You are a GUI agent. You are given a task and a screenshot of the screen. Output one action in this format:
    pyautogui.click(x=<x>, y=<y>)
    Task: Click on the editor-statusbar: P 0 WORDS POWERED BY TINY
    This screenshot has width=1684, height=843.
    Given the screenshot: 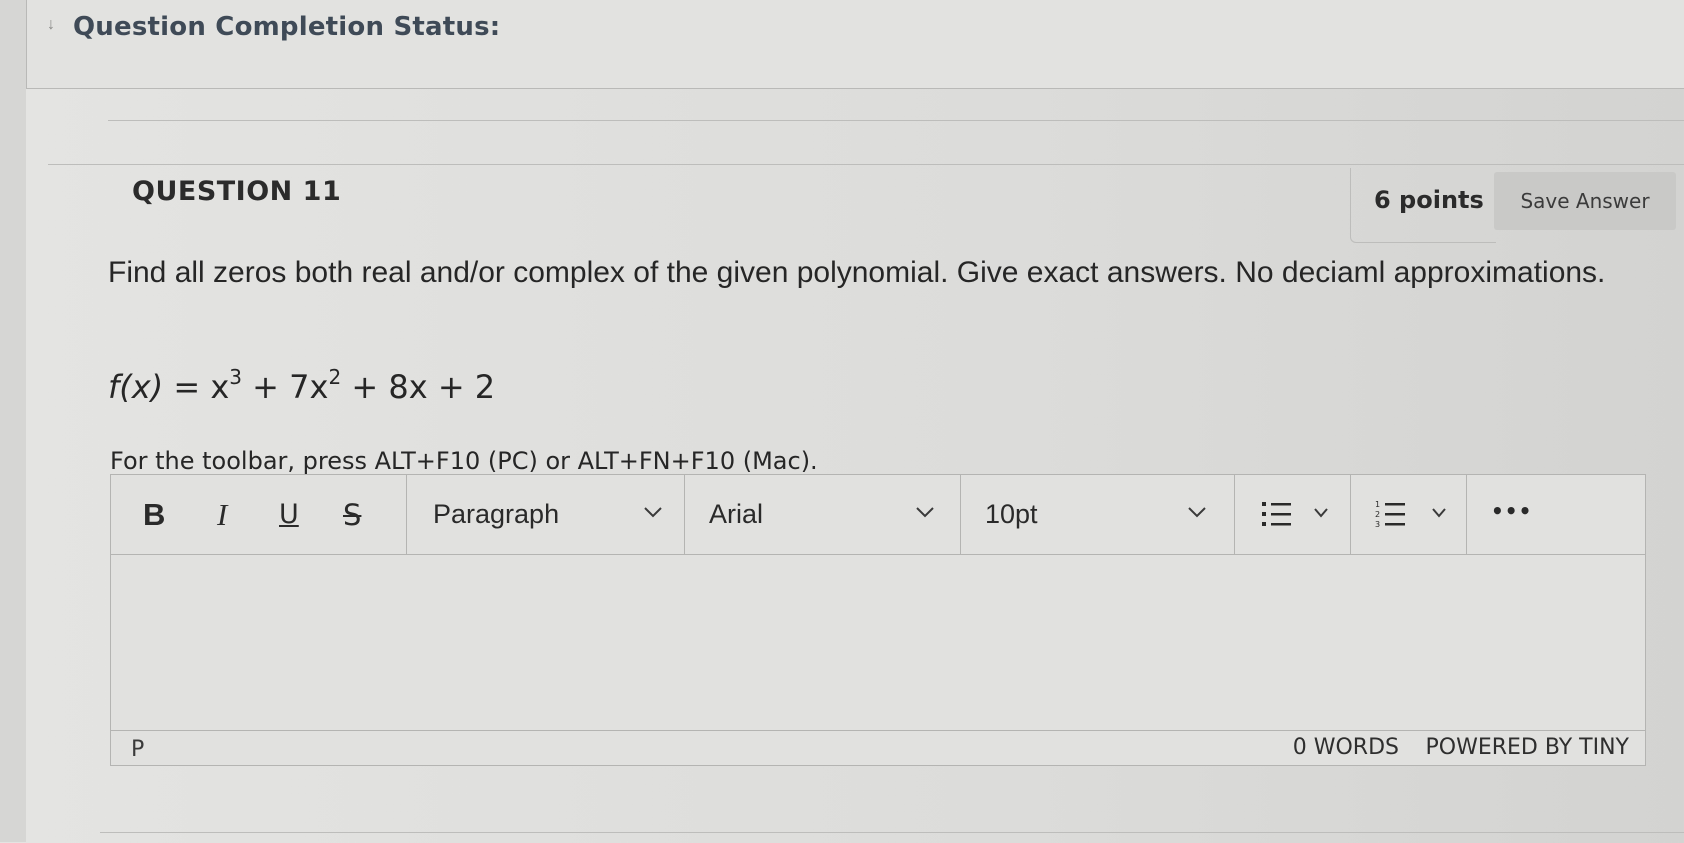 What is the action you would take?
    pyautogui.click(x=878, y=748)
    